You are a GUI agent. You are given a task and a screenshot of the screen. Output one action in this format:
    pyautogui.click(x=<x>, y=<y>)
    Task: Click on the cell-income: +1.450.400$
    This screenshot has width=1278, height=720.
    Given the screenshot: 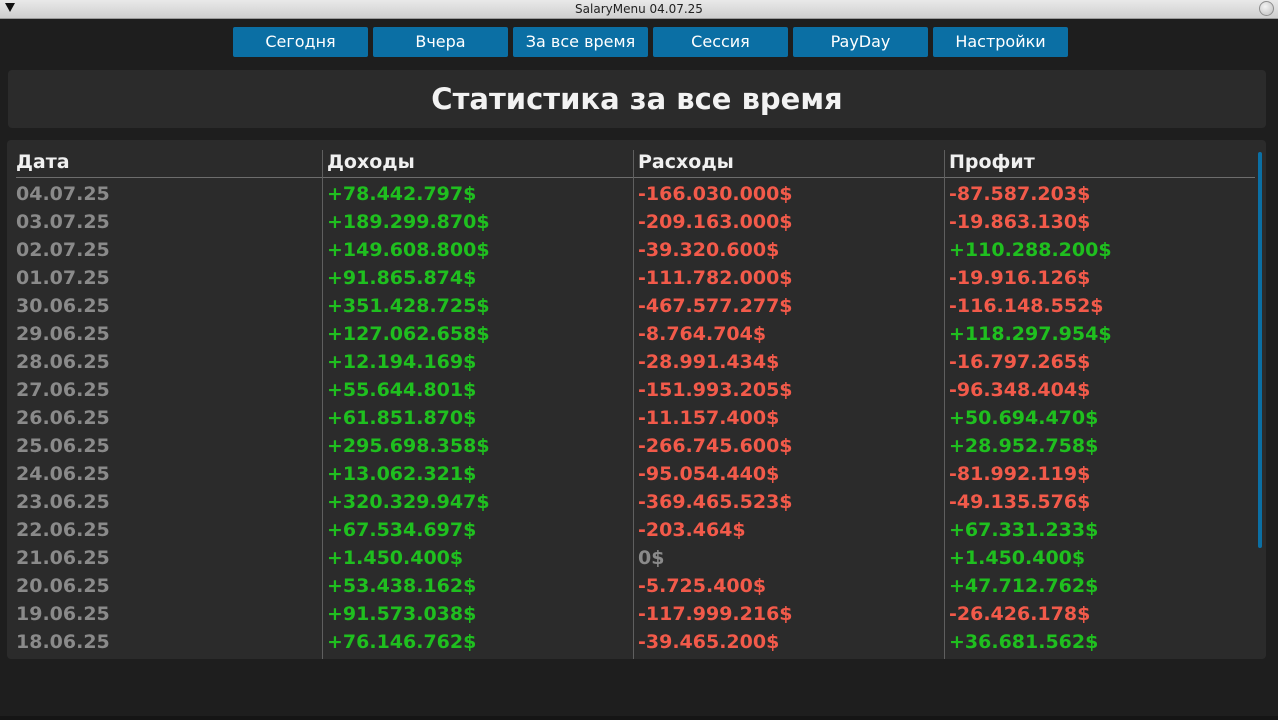 What is the action you would take?
    pyautogui.click(x=395, y=558)
    